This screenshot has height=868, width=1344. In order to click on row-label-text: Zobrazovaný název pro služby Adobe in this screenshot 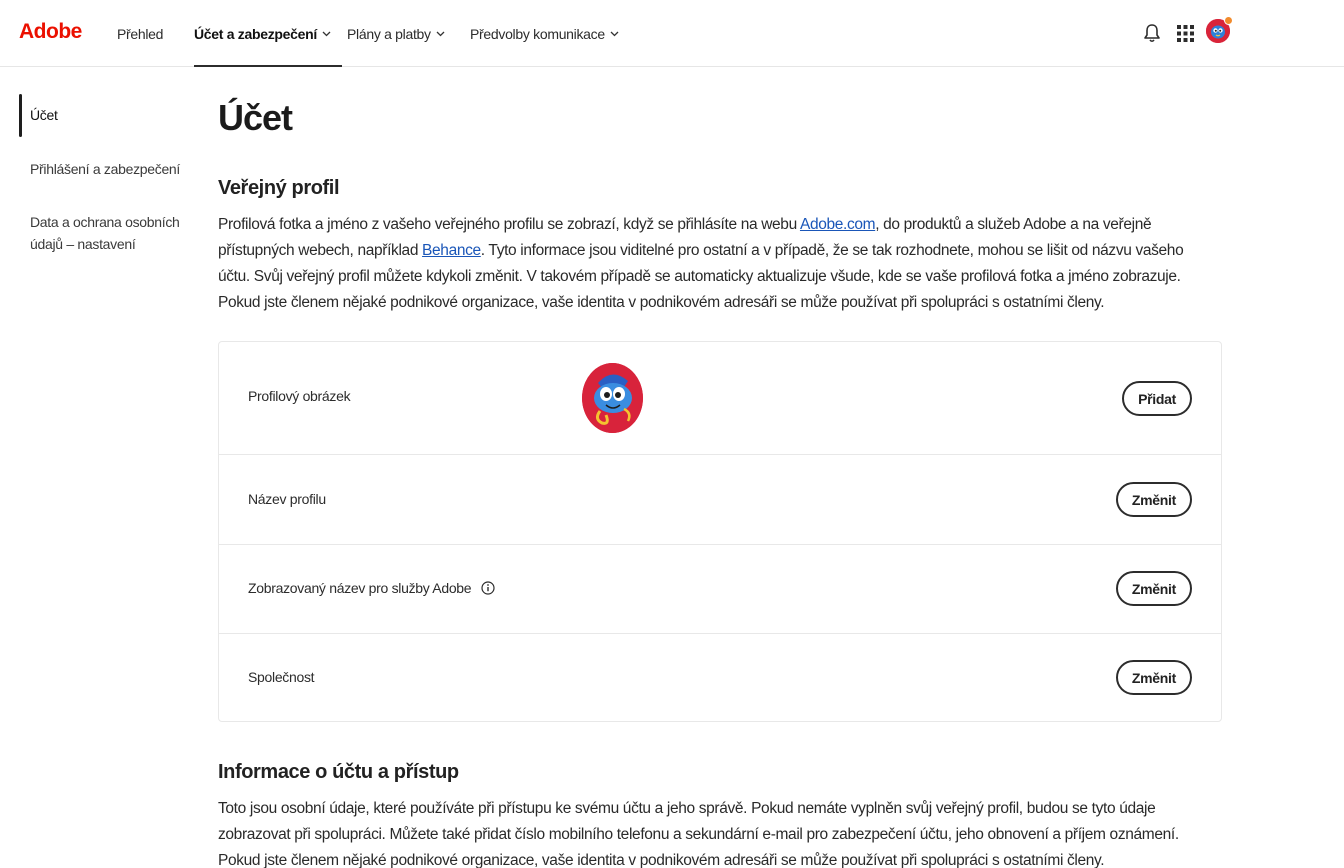, I will do `click(360, 588)`.